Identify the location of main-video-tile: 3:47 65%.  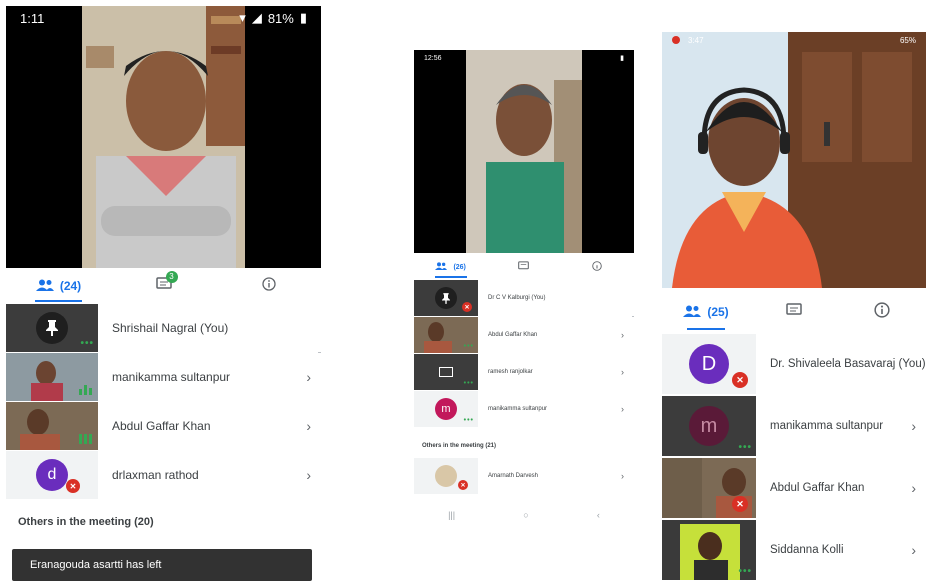
(794, 160).